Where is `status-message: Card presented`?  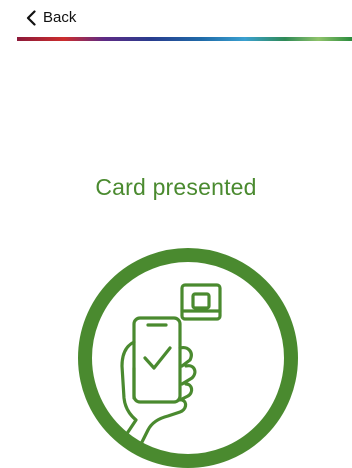 status-message: Card presented is located at coordinates (176, 187).